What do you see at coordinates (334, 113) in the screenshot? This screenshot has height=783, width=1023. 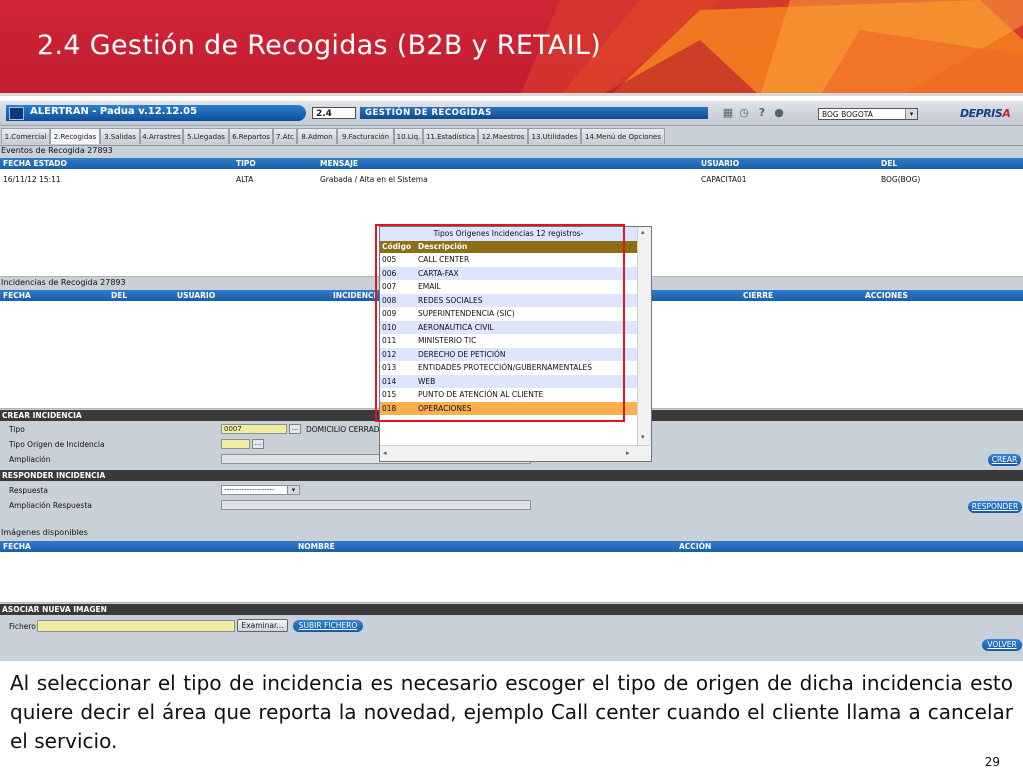 I see `screen-code-field: 2.4` at bounding box center [334, 113].